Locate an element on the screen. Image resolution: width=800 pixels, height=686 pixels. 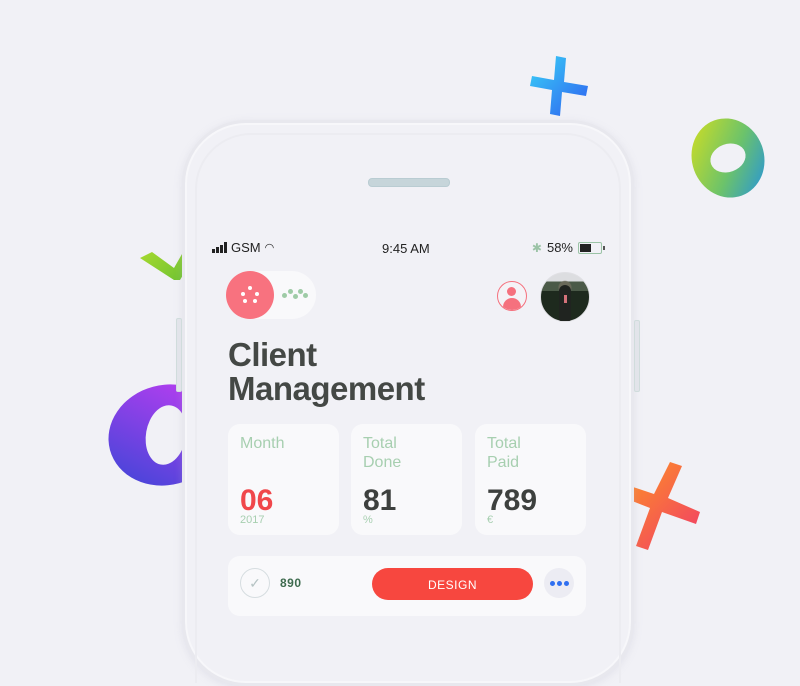
design-tag-button: DESIGN is located at coordinates (452, 584).